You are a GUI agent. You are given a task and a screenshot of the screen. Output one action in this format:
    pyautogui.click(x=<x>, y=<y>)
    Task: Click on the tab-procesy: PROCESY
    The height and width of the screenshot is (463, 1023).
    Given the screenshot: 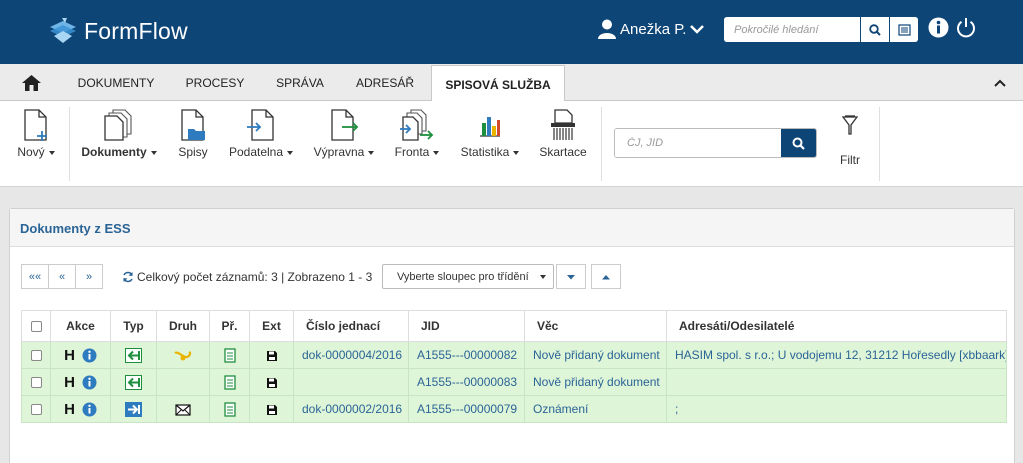 What is the action you would take?
    pyautogui.click(x=215, y=82)
    